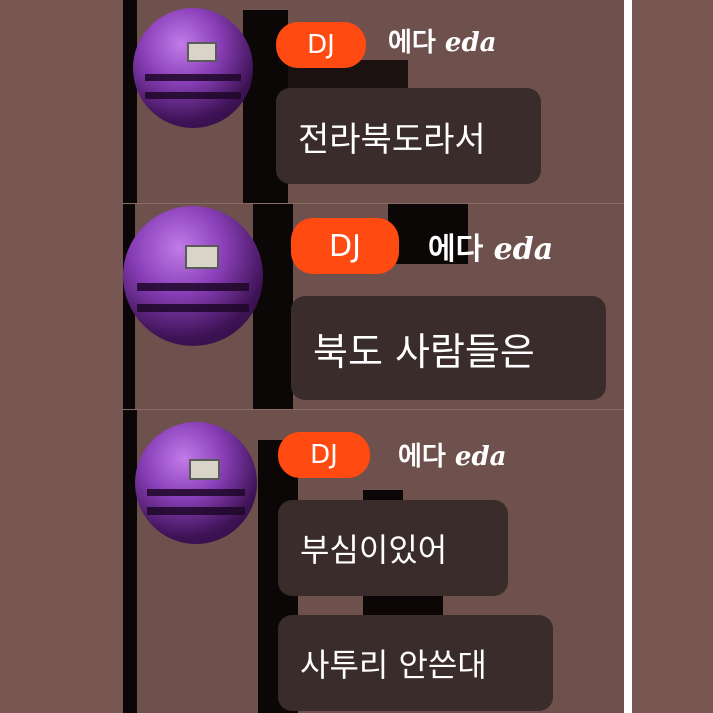  Describe the element at coordinates (628, 356) in the screenshot. I see `divider-line` at that location.